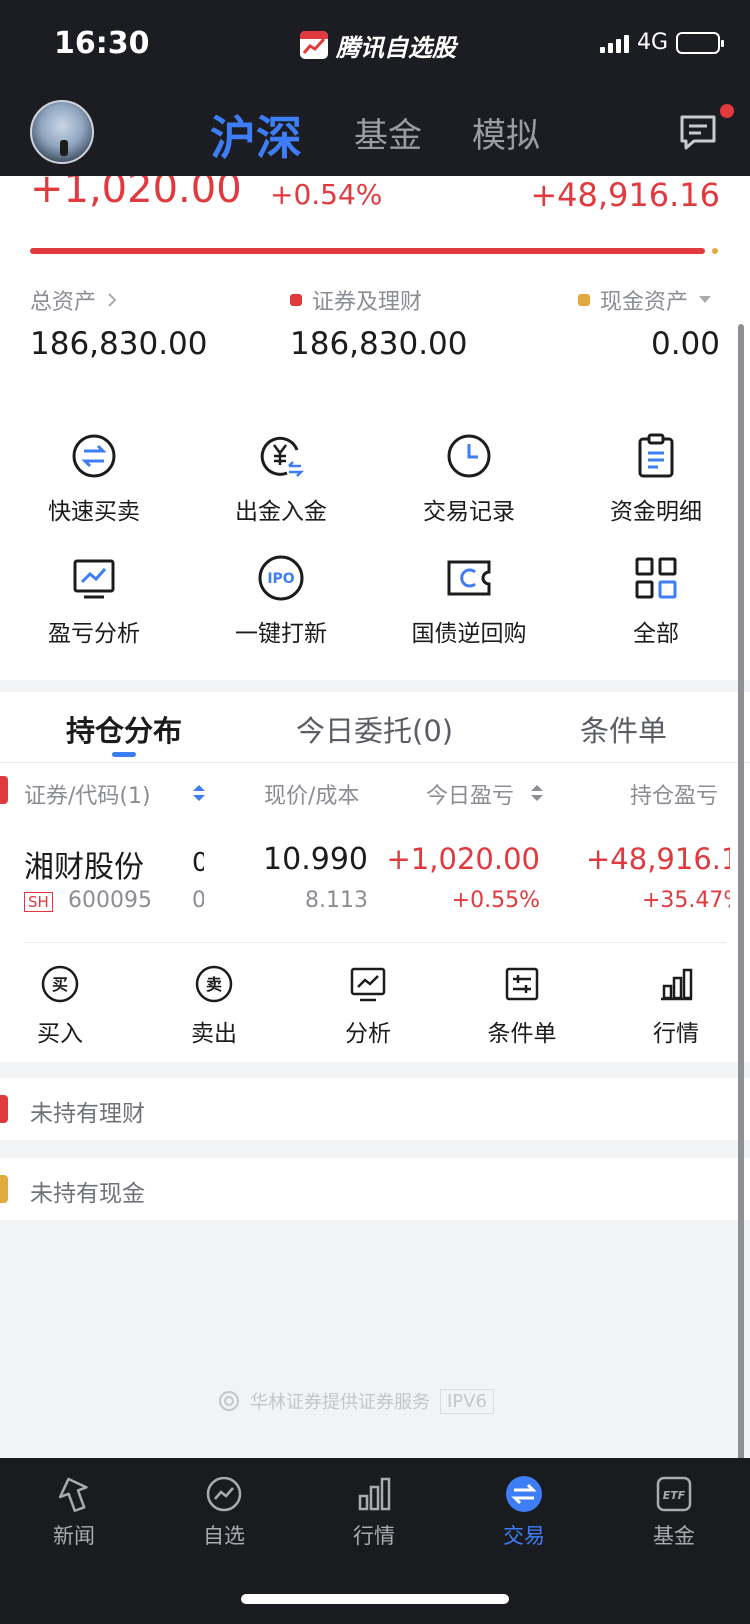 The width and height of the screenshot is (750, 1624). Describe the element at coordinates (727, 111) in the screenshot. I see `notification-badge` at that location.